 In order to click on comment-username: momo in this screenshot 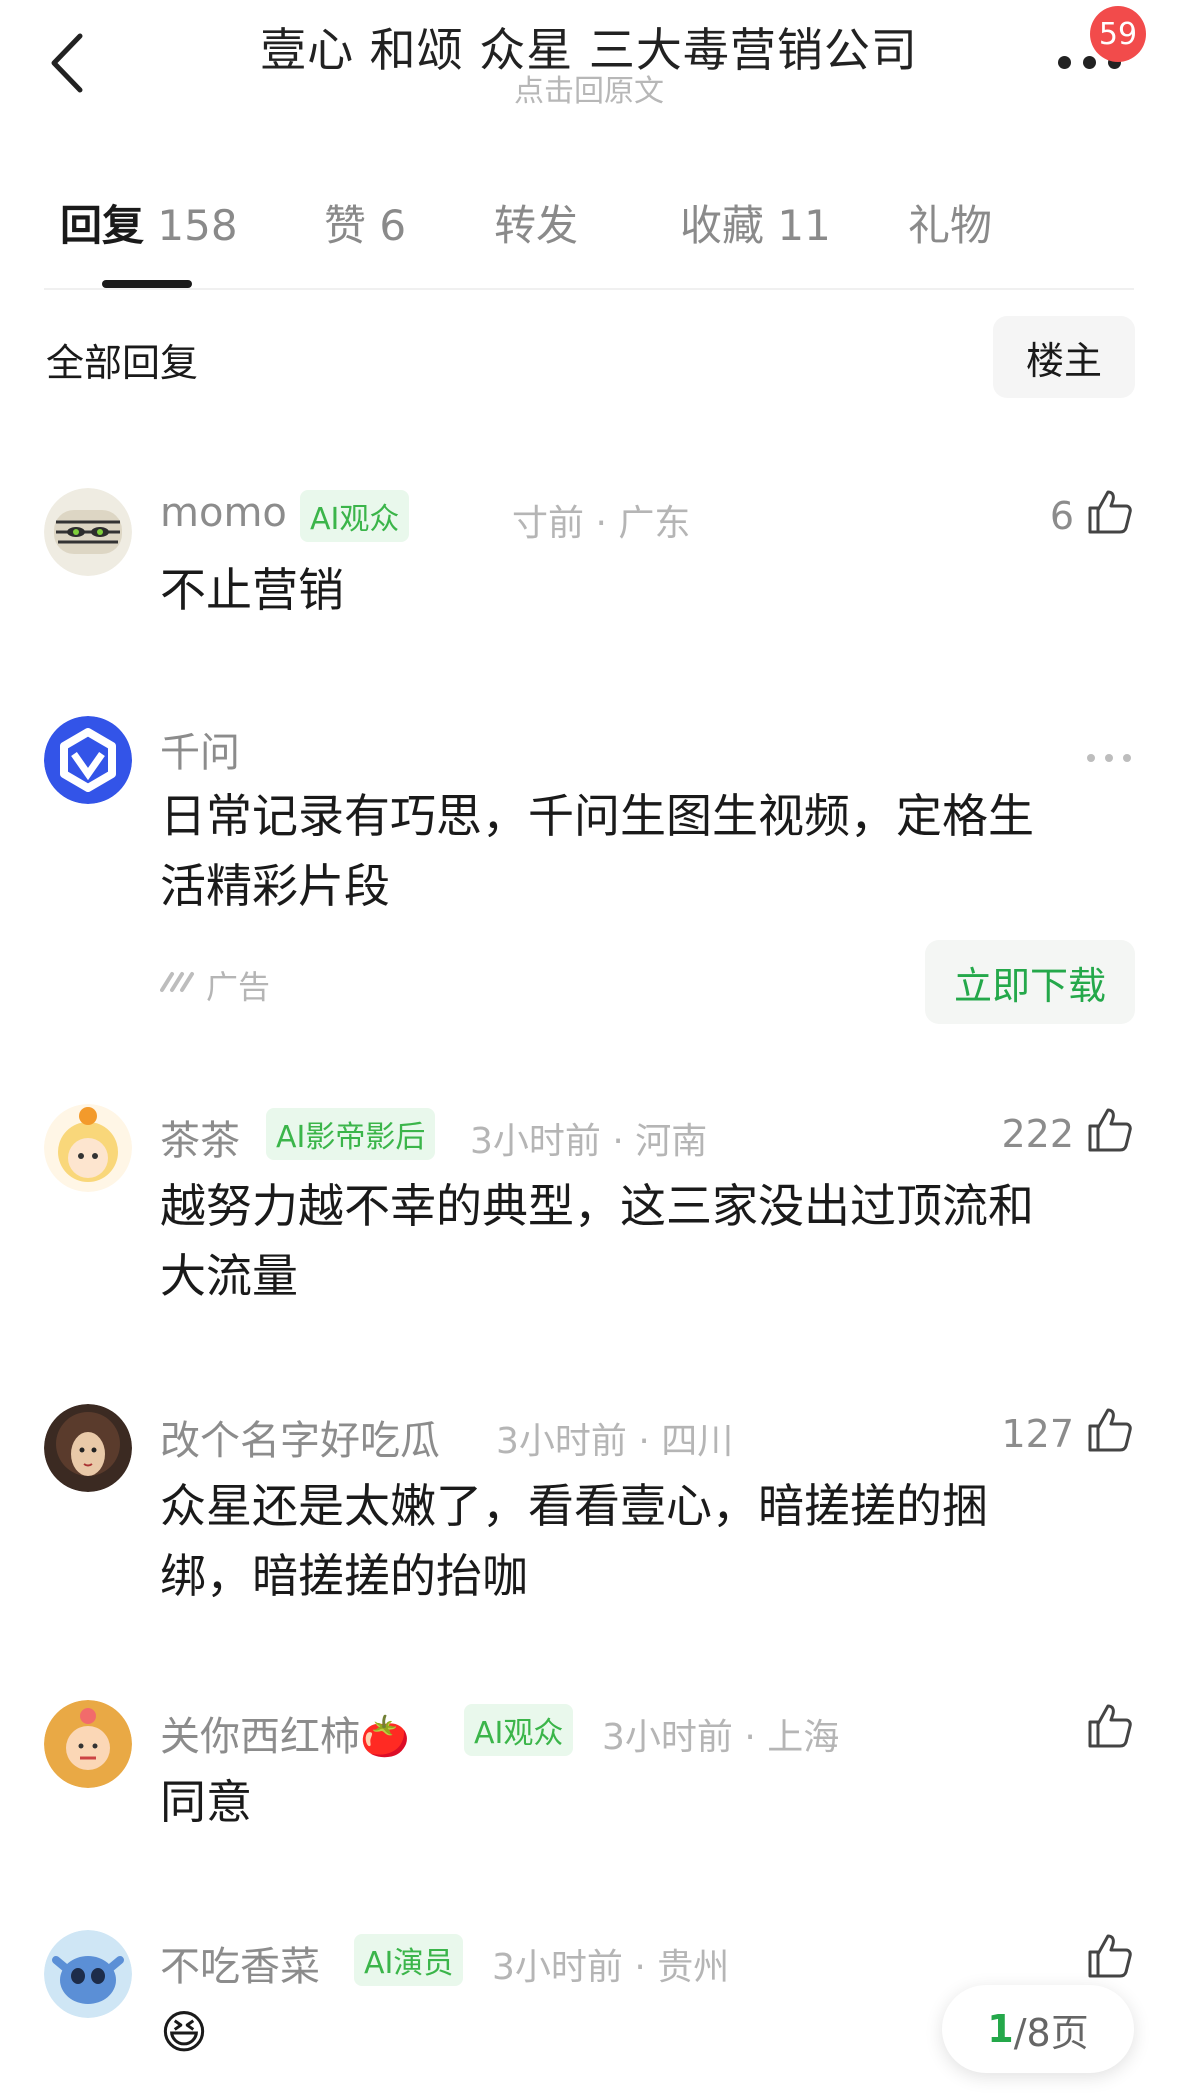, I will do `click(223, 513)`.